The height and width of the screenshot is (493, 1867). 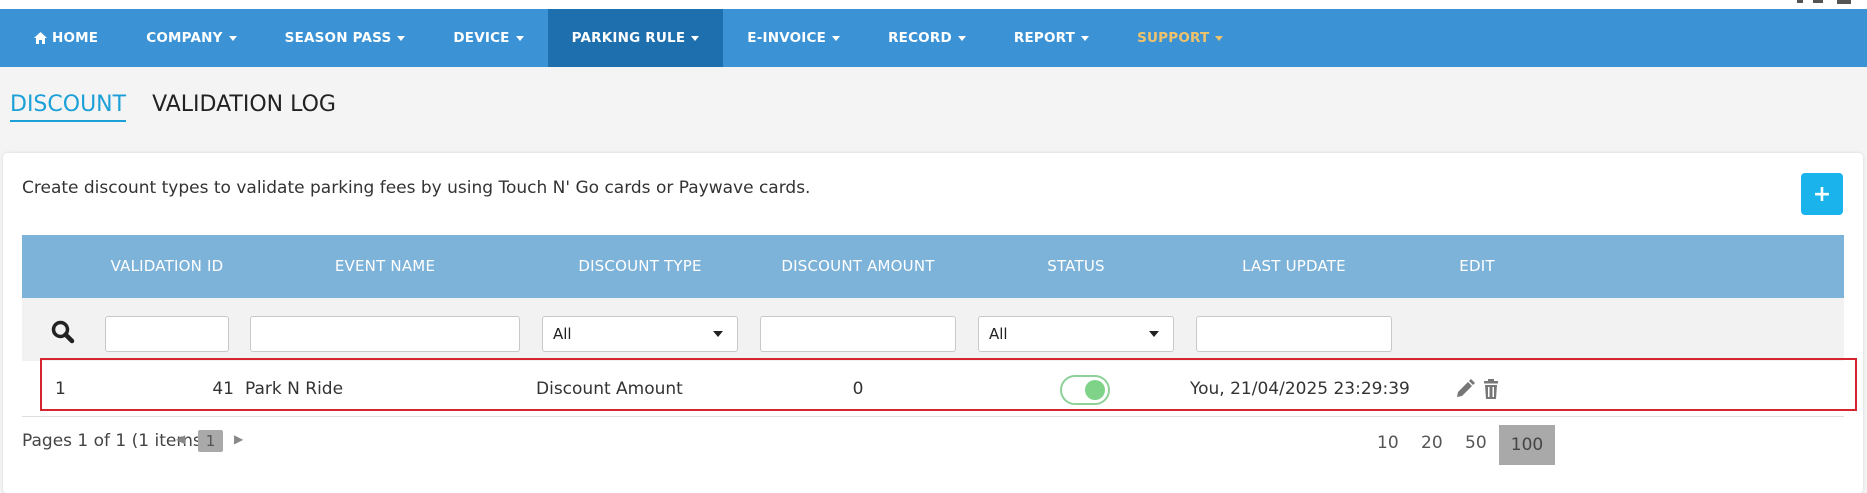 What do you see at coordinates (75, 38) in the screenshot?
I see `nav-home-label: HOME` at bounding box center [75, 38].